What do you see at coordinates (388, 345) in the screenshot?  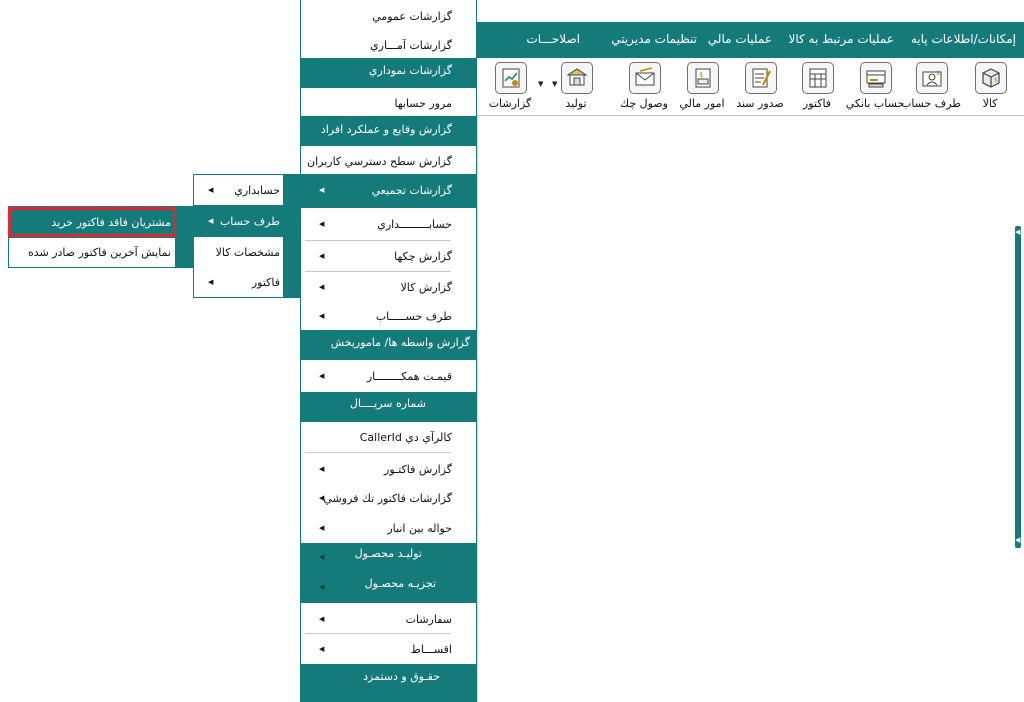 I see `menu-item-intermediaries-report: گزارش واسطه ها/ ماموريخش` at bounding box center [388, 345].